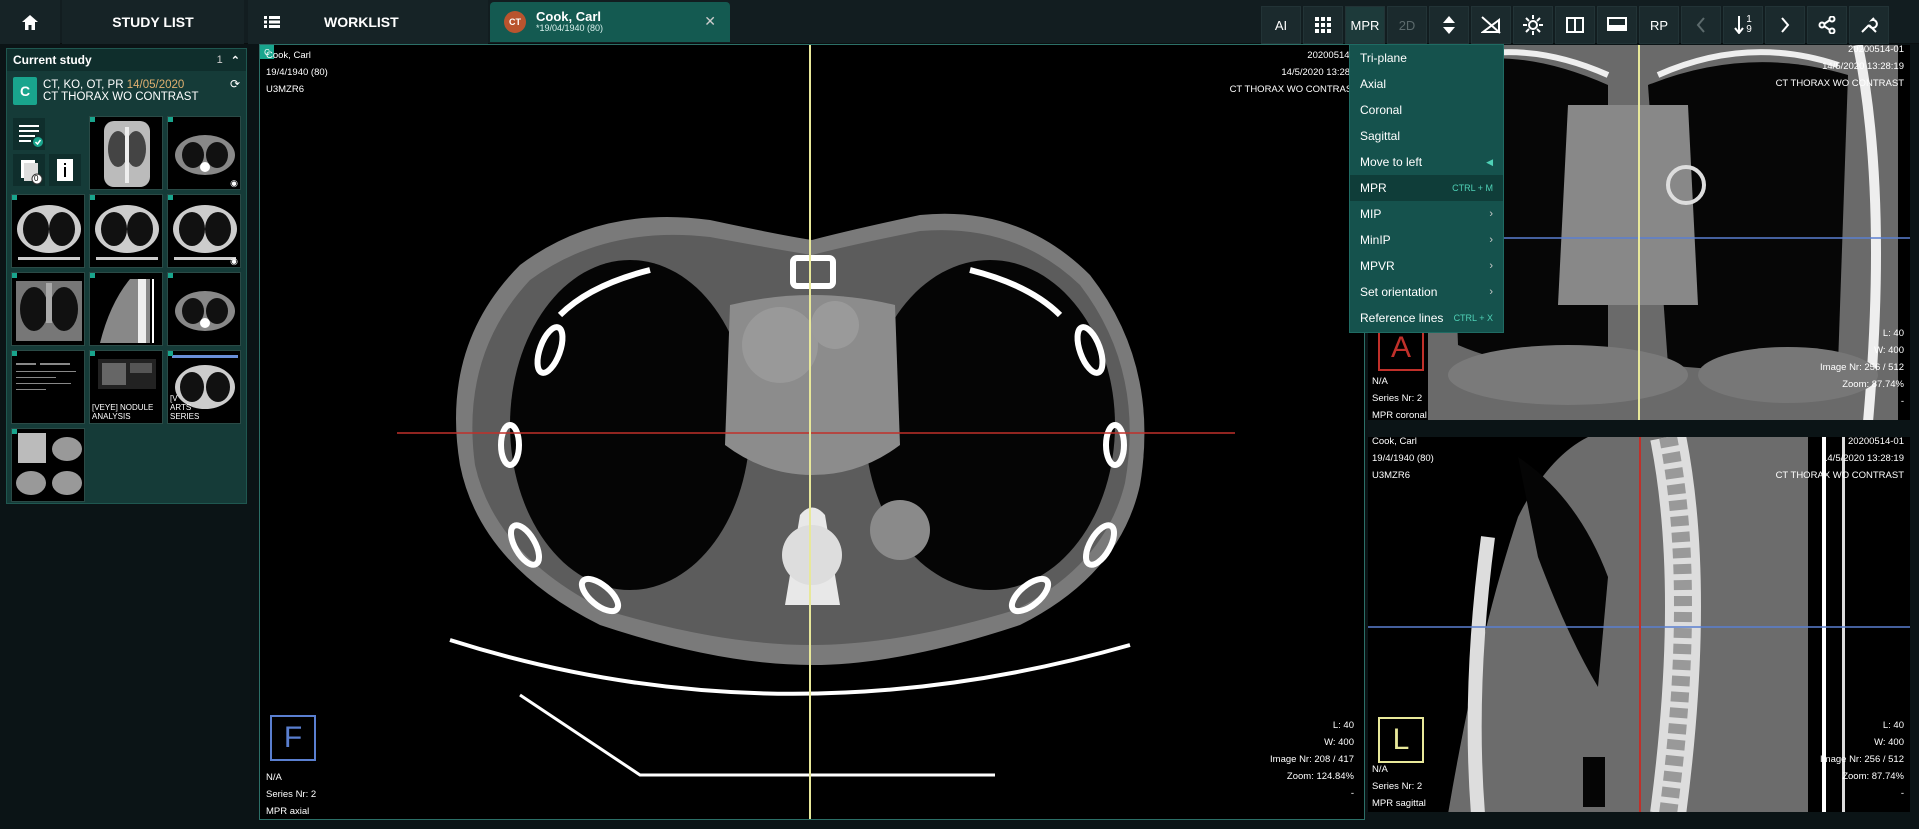 The width and height of the screenshot is (1919, 829). Describe the element at coordinates (1323, 25) in the screenshot. I see `layout-grid-button` at that location.